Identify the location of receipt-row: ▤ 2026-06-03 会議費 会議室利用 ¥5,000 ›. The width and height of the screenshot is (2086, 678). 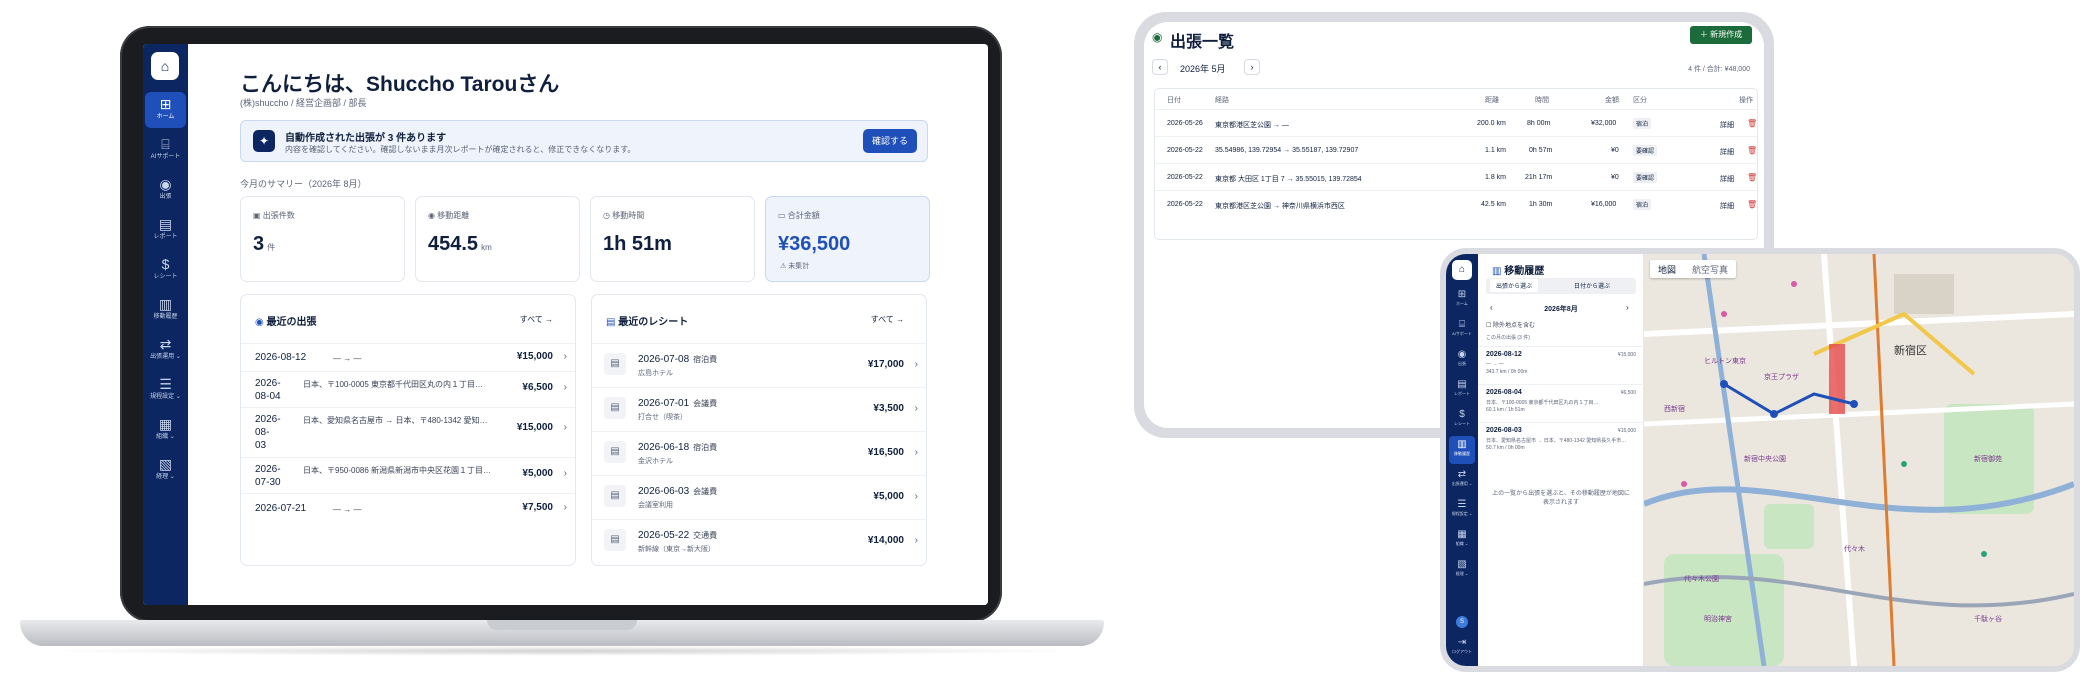
(759, 496).